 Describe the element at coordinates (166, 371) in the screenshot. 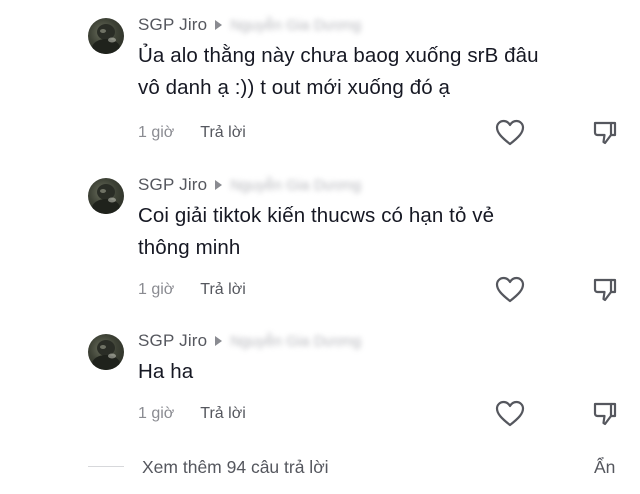

I see `comment-text: Ha ha` at that location.